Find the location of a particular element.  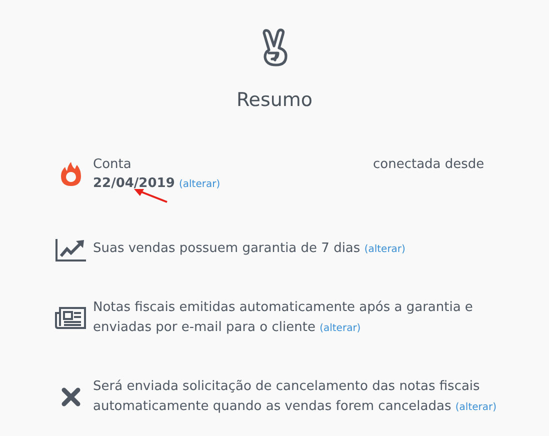

newspaper-icon is located at coordinates (70, 318).